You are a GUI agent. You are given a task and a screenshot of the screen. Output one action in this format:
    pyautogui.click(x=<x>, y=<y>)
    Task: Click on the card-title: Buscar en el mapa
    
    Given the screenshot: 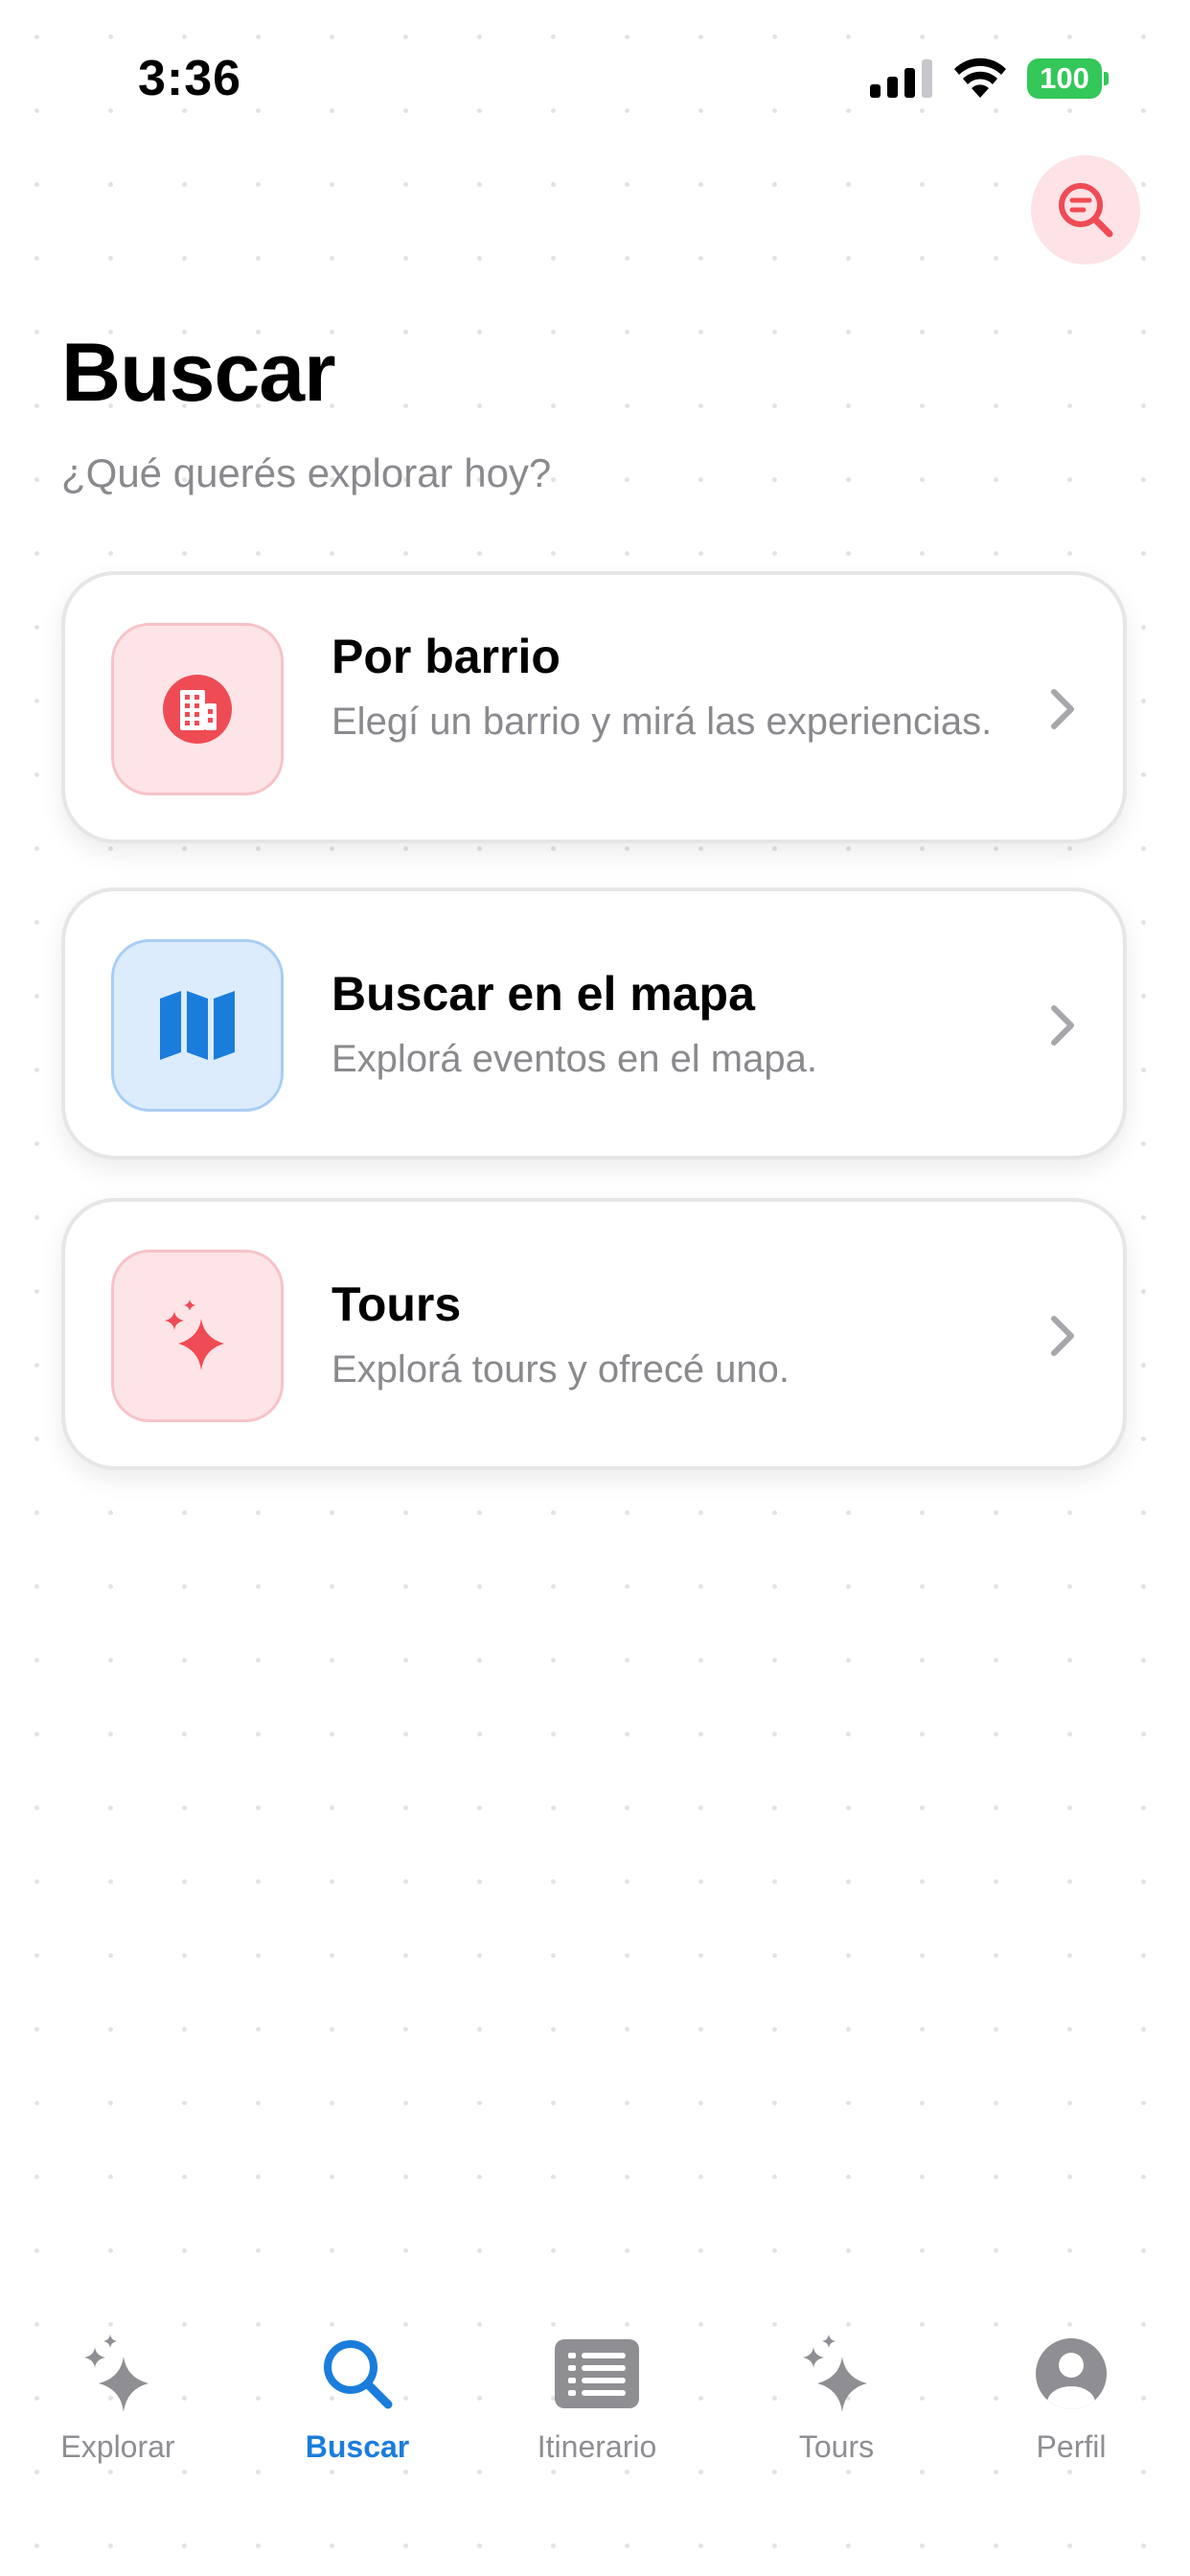 What is the action you would take?
    pyautogui.click(x=543, y=994)
    